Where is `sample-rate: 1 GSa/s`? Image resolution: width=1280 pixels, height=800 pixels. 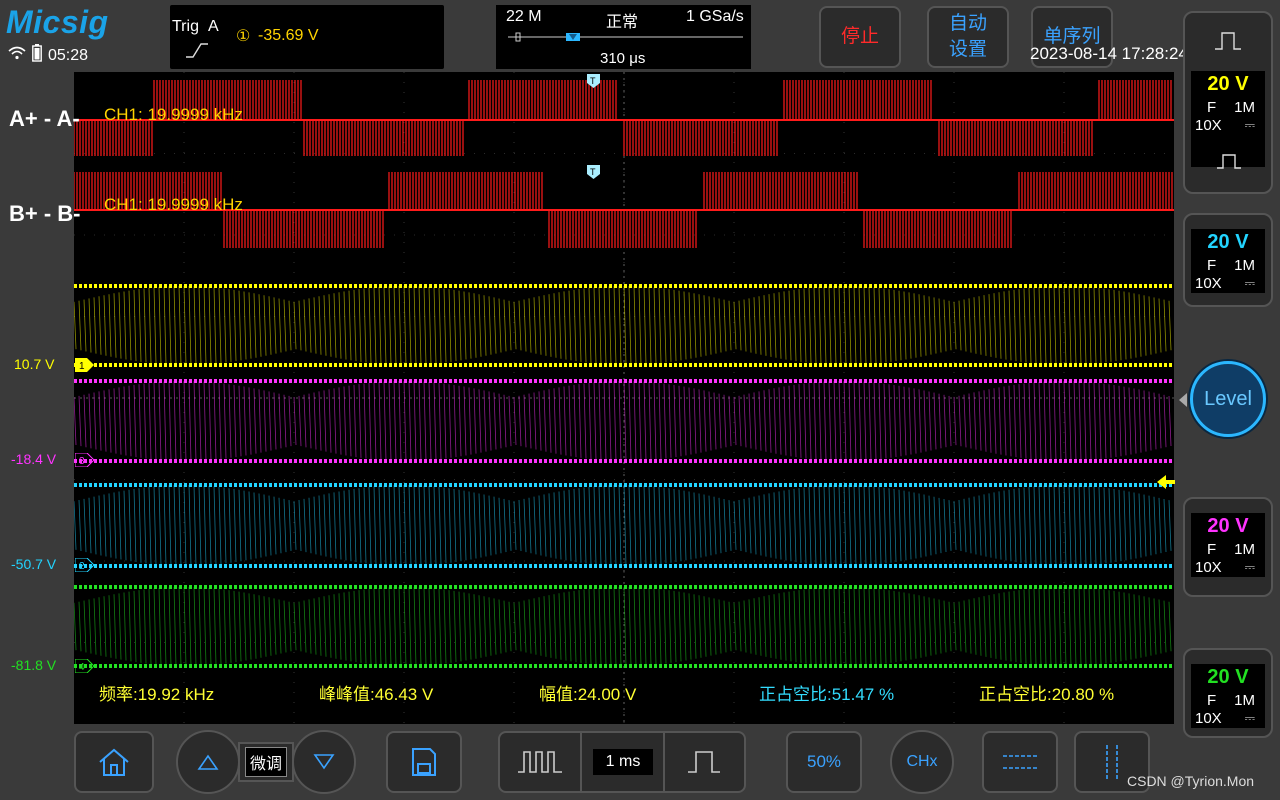 sample-rate: 1 GSa/s is located at coordinates (715, 16).